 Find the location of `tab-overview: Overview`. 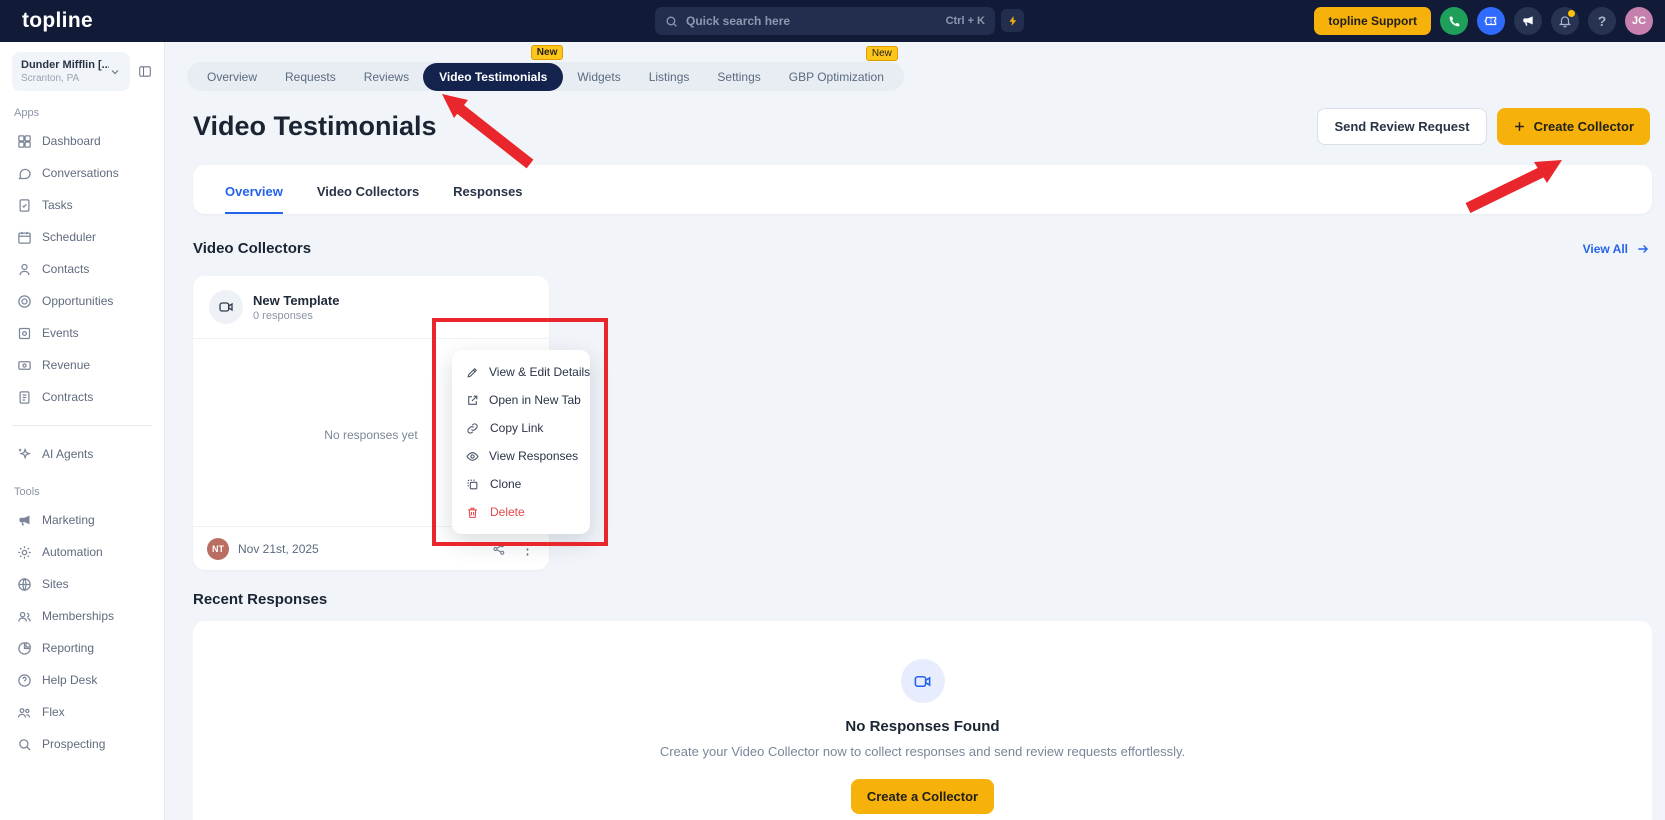

tab-overview: Overview is located at coordinates (232, 77).